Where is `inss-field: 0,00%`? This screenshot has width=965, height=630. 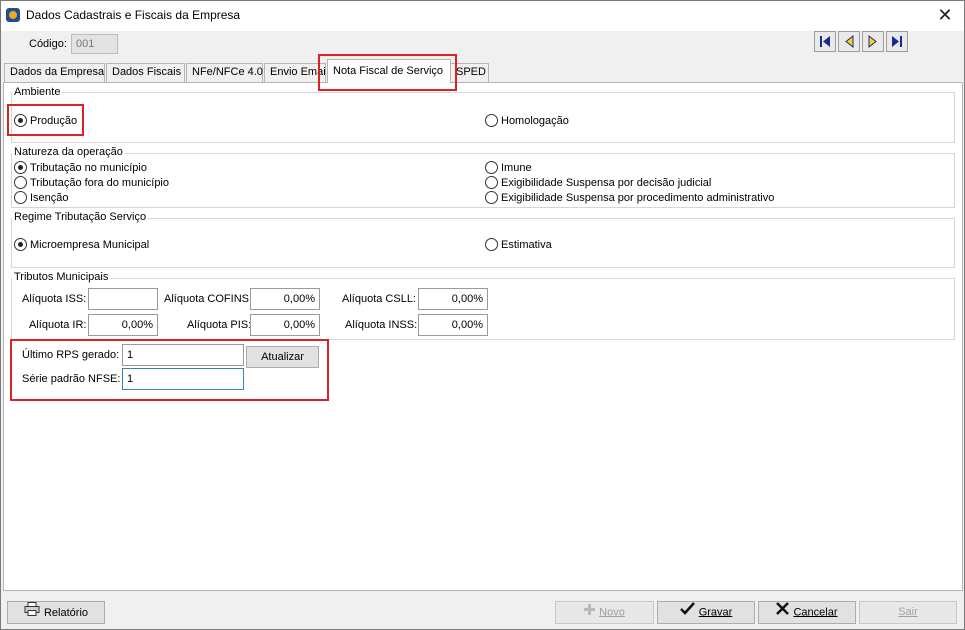 inss-field: 0,00% is located at coordinates (453, 325).